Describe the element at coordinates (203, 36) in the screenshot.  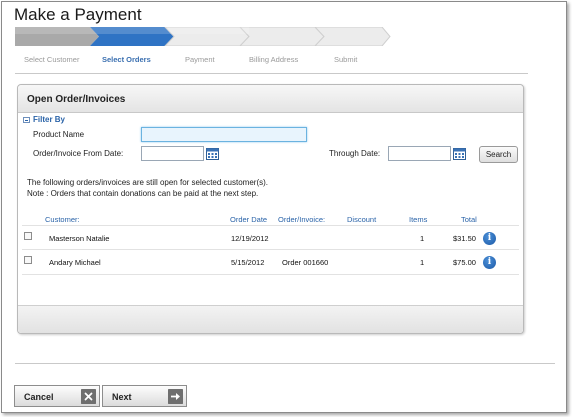
I see `wizard-progress` at that location.